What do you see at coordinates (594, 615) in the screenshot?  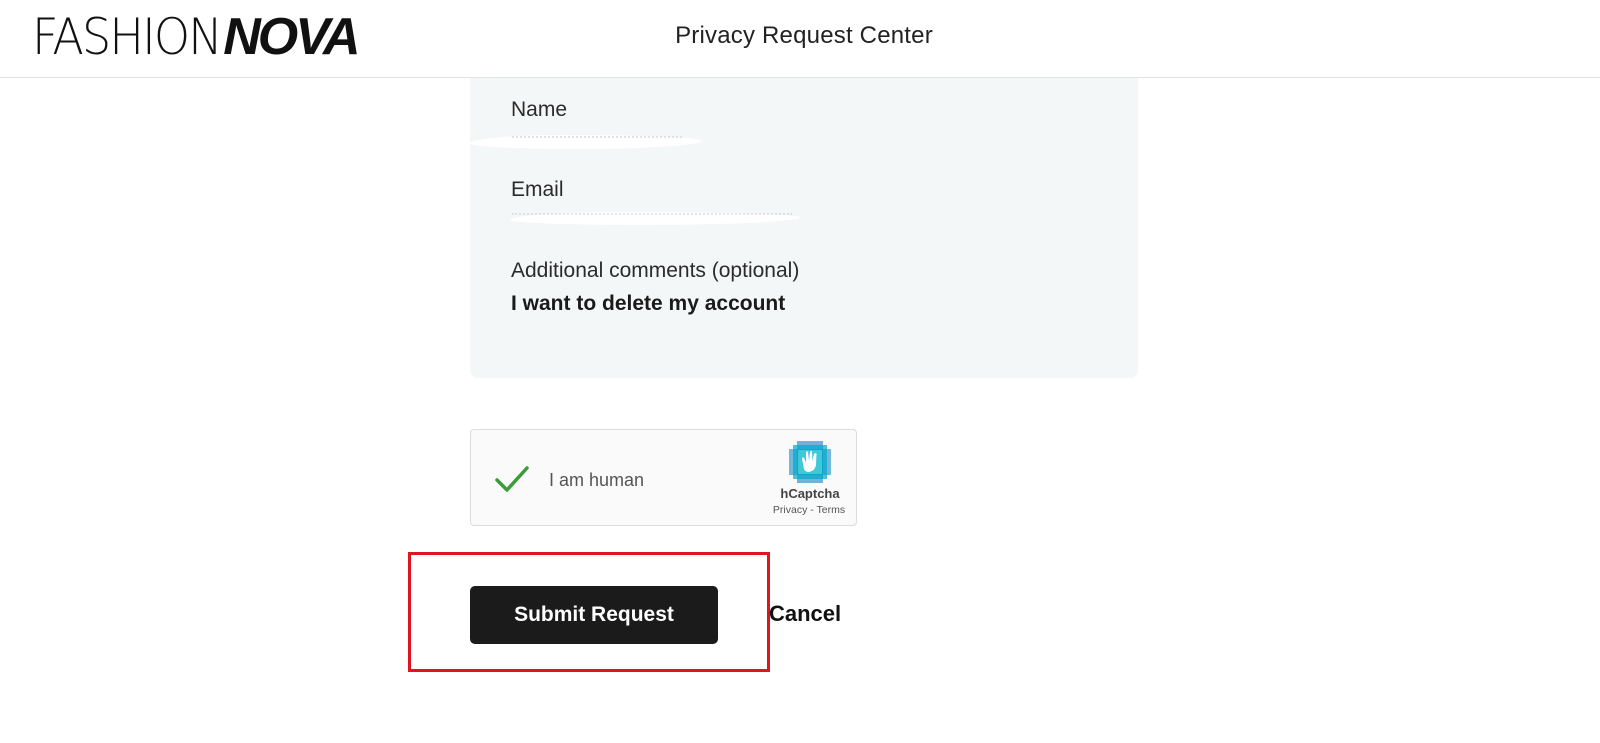 I see `submit-request-button: Submit Request` at bounding box center [594, 615].